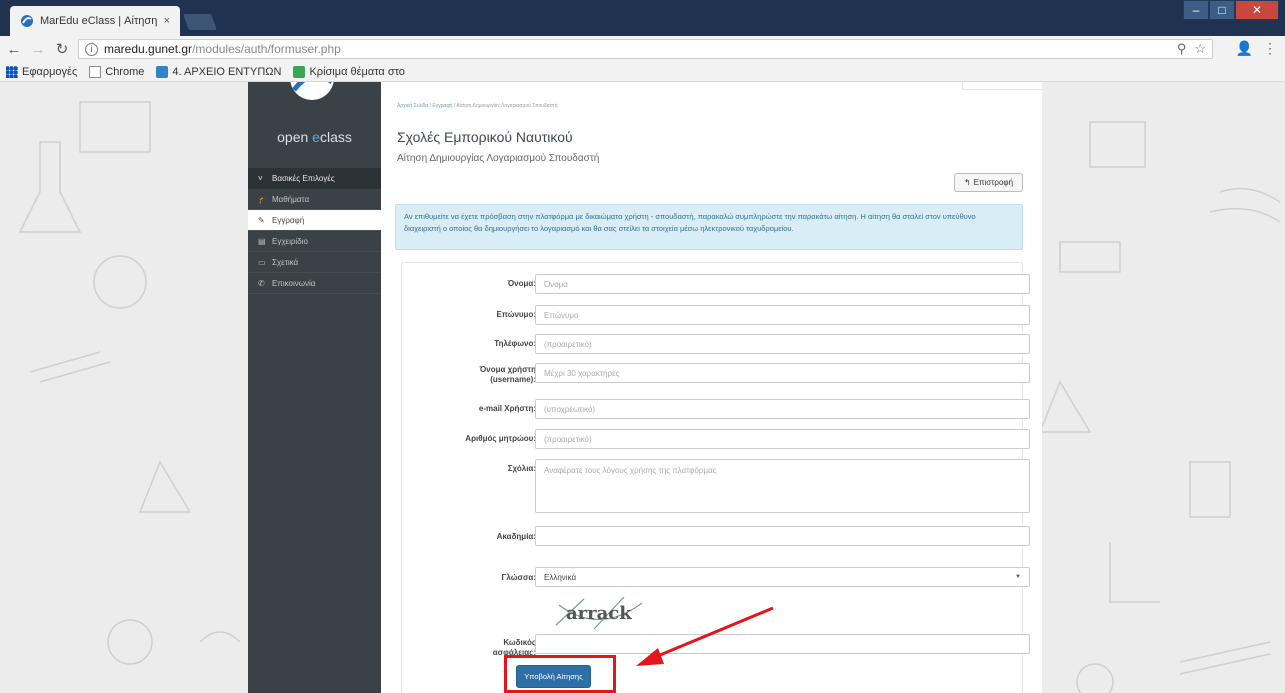 The height and width of the screenshot is (693, 1285). Describe the element at coordinates (116, 71) in the screenshot. I see `bookmark-chrome: Chrome` at that location.